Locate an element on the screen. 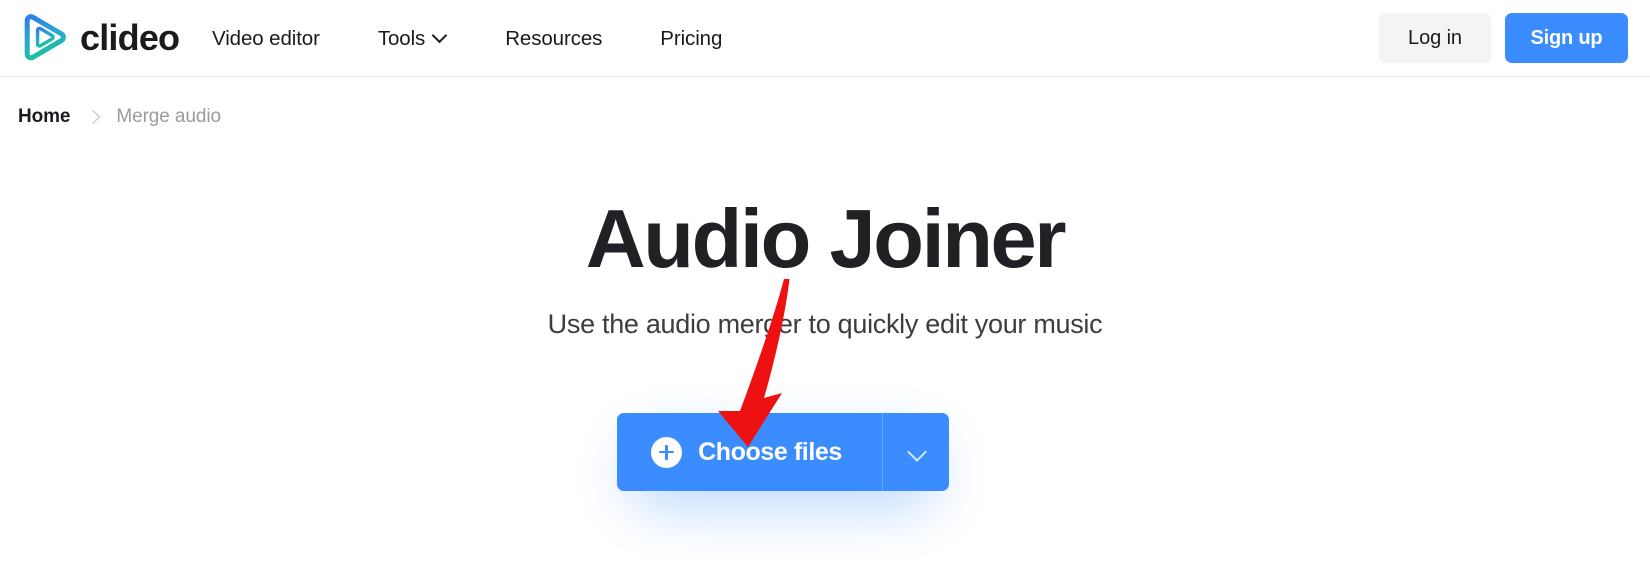 The image size is (1650, 587). breadcrumb-item-current: Merge audio is located at coordinates (168, 116).